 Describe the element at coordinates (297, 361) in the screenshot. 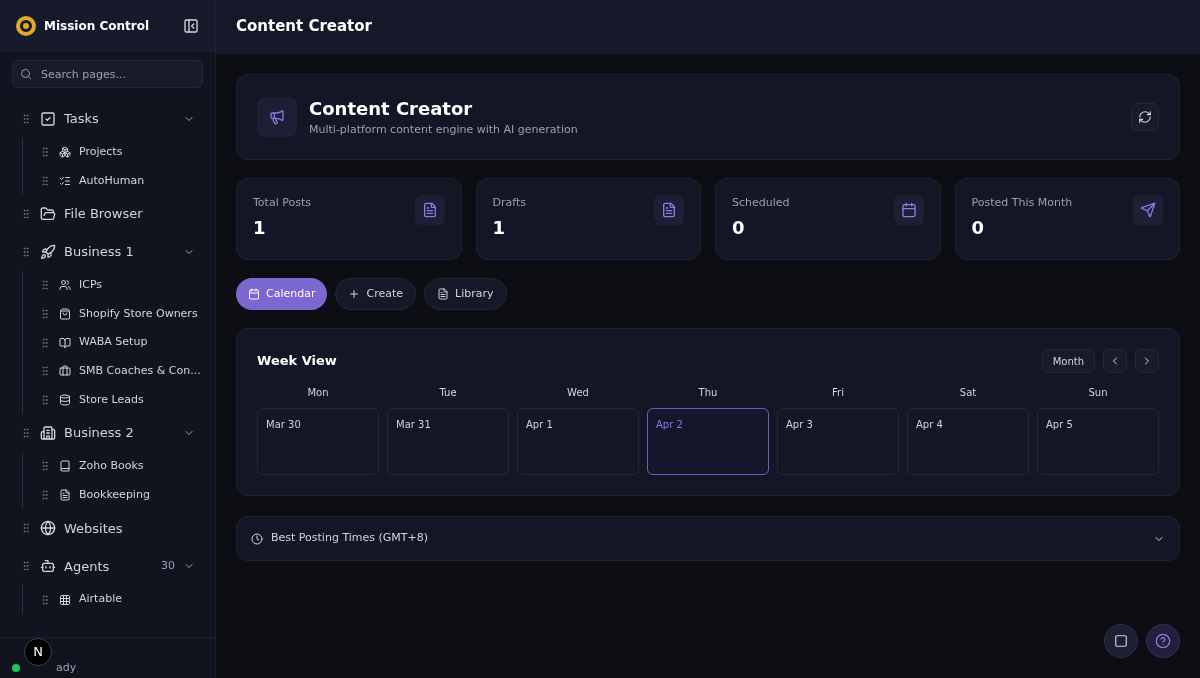

I see `calendar-title: Week View` at that location.